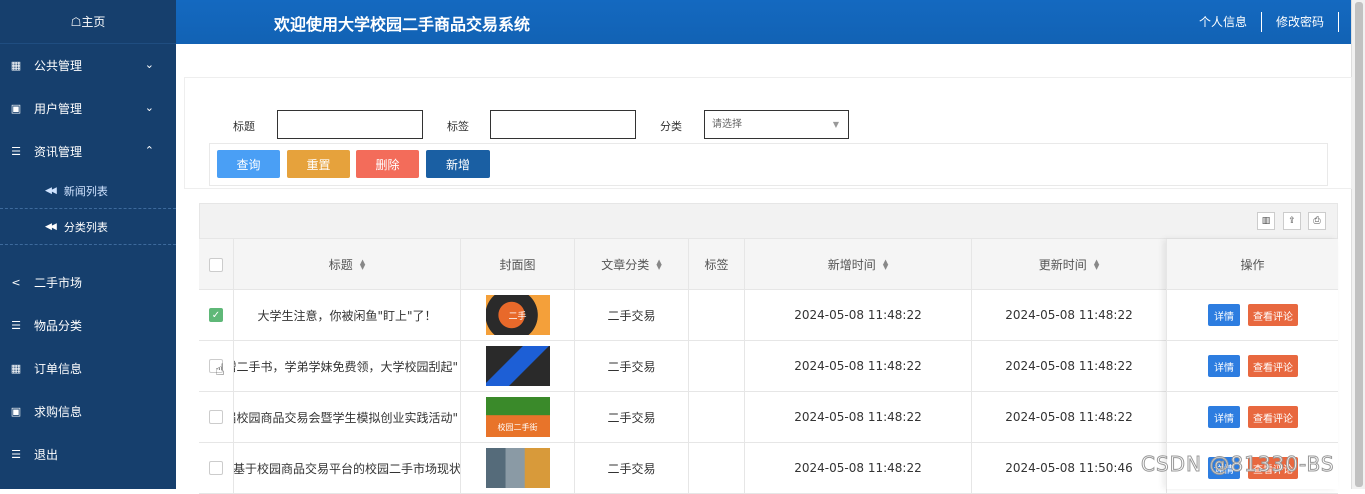 The height and width of the screenshot is (494, 1365). What do you see at coordinates (88, 411) in the screenshot?
I see `sidebar-item-wanted: ▣ 求购信息` at bounding box center [88, 411].